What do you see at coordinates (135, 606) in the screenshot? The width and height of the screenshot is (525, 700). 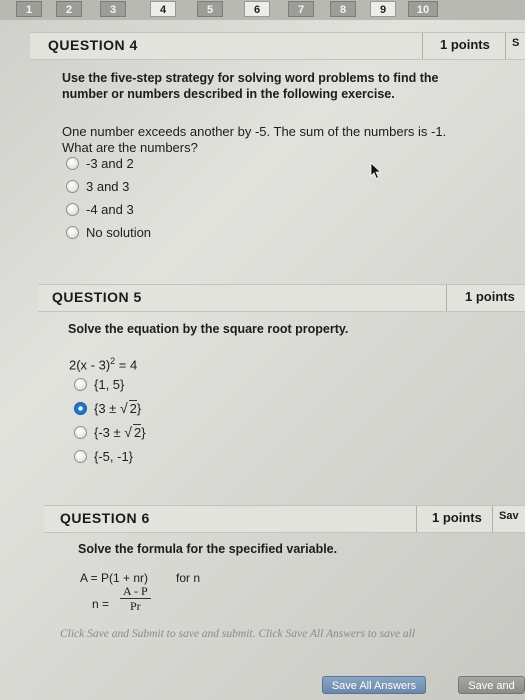 I see `answer-denominator: Pr` at bounding box center [135, 606].